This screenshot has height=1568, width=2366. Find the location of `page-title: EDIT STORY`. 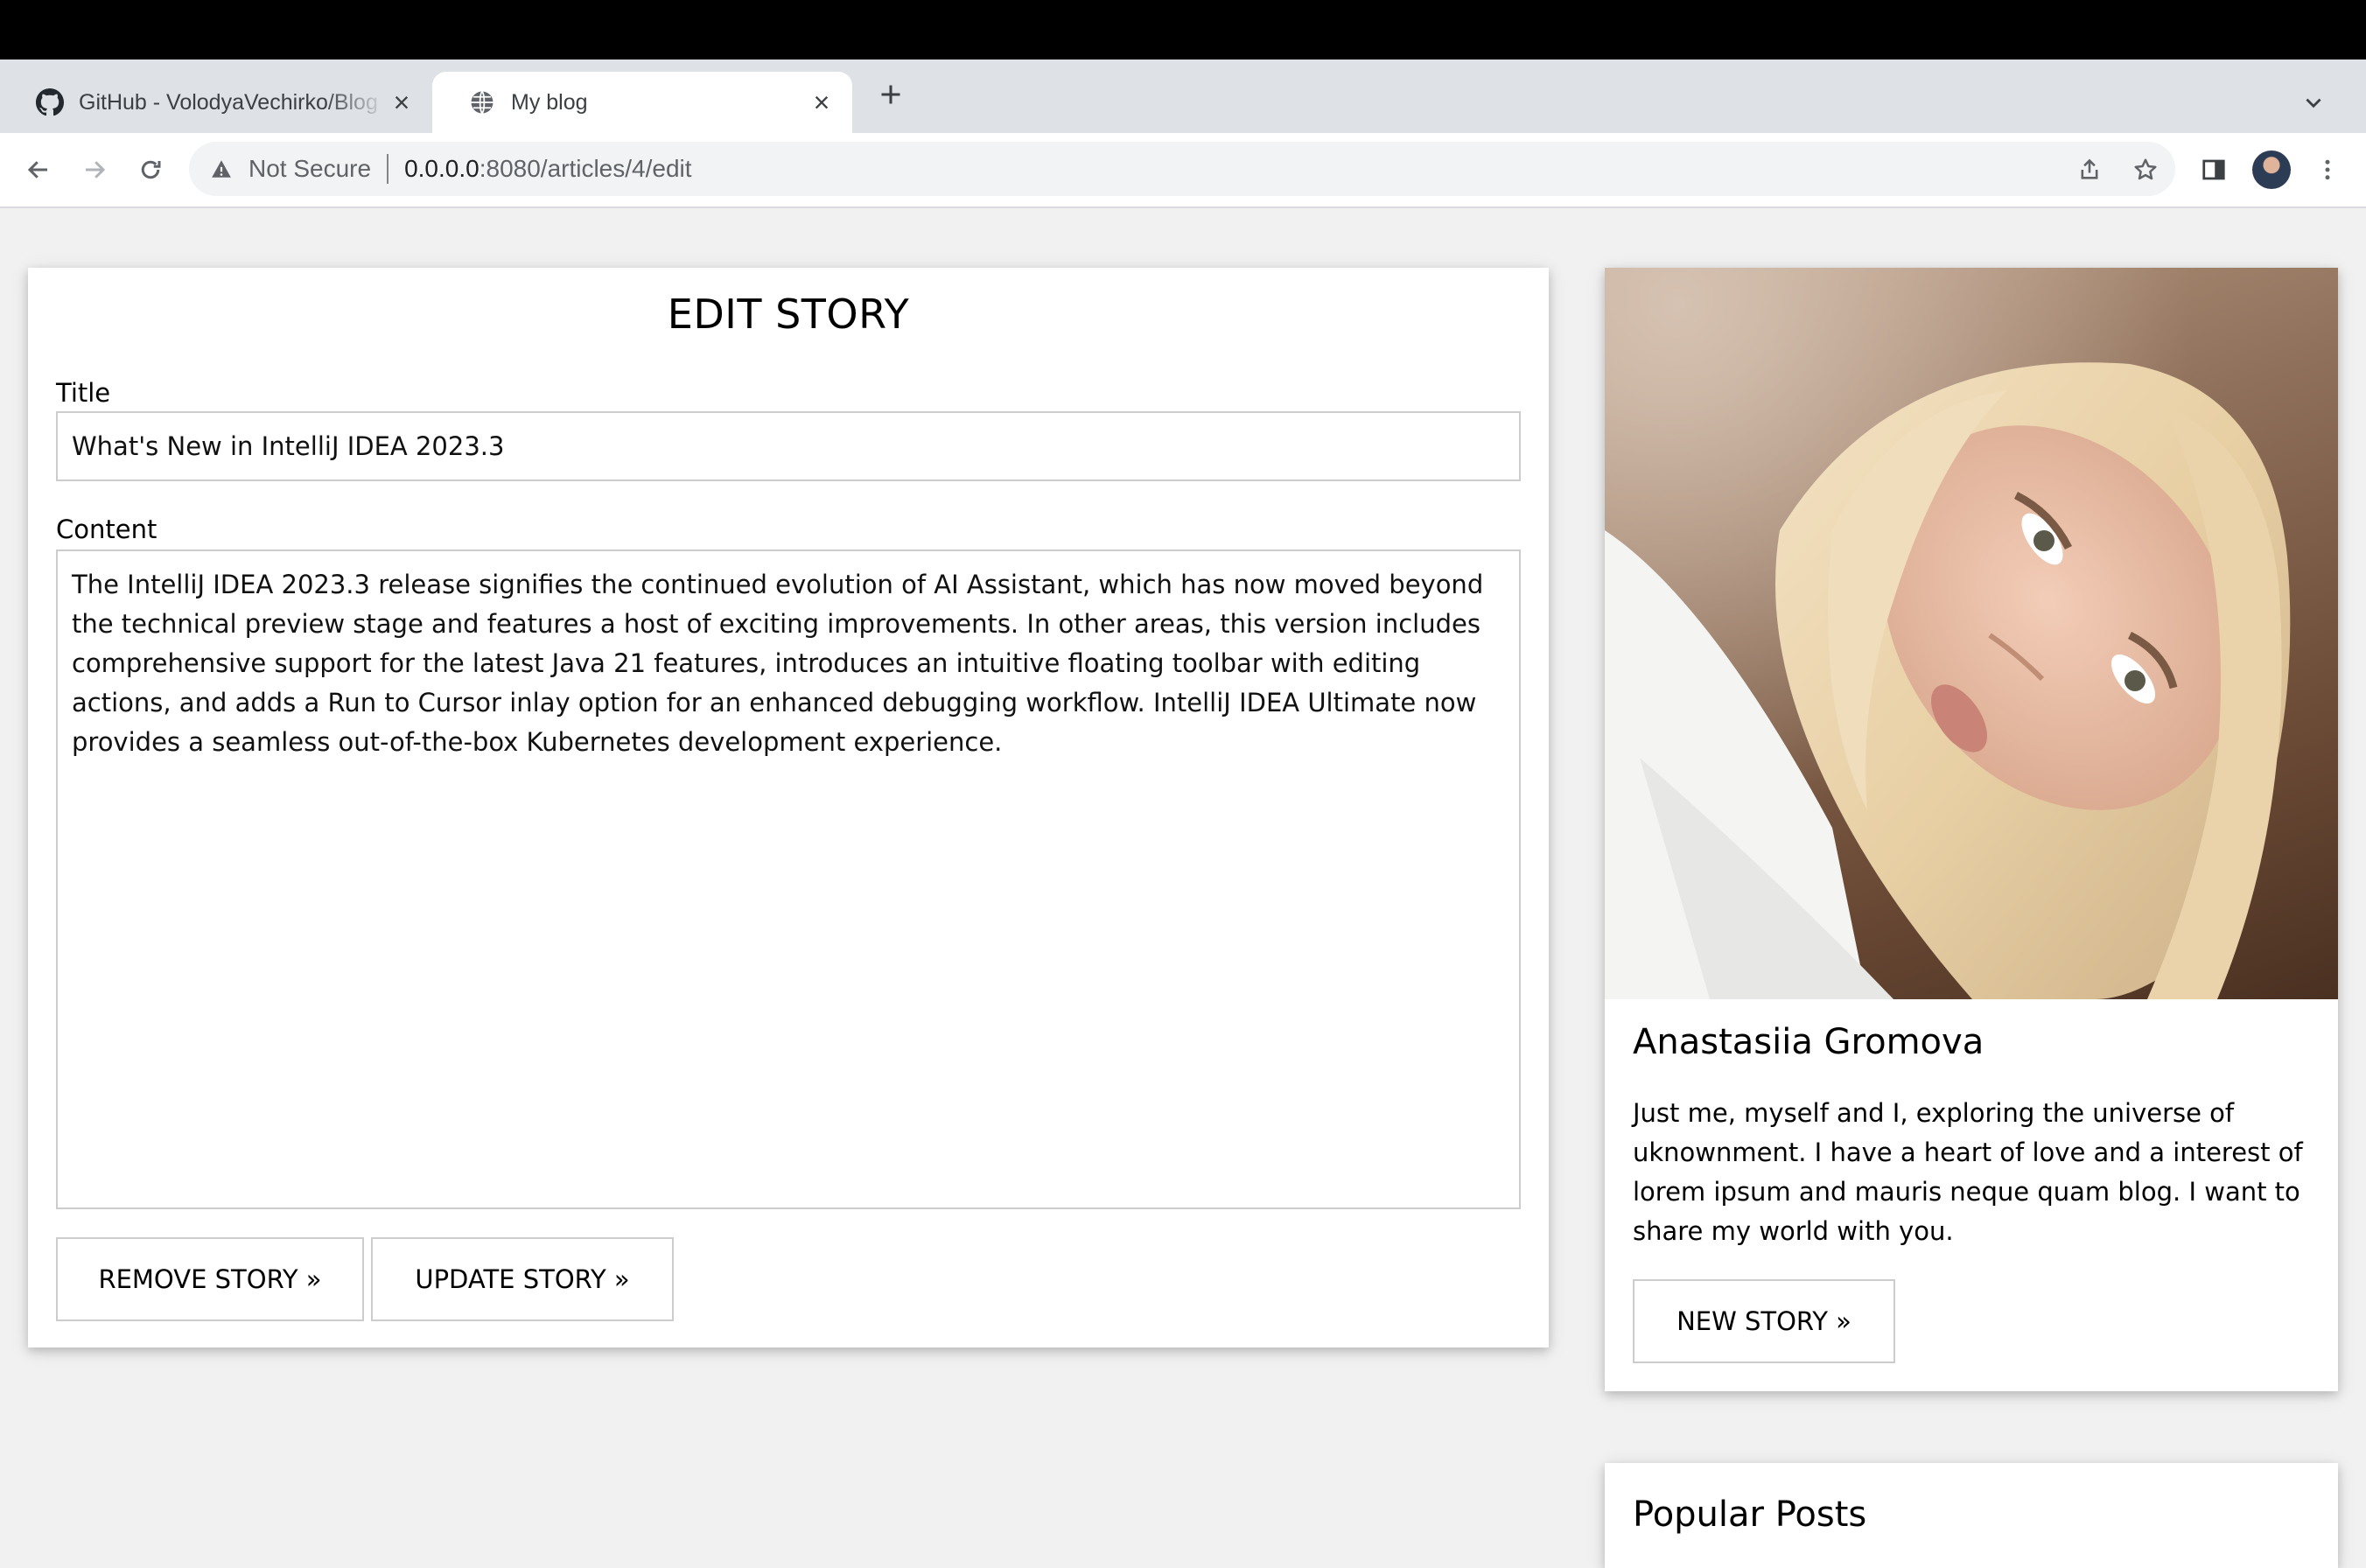

page-title: EDIT STORY is located at coordinates (788, 314).